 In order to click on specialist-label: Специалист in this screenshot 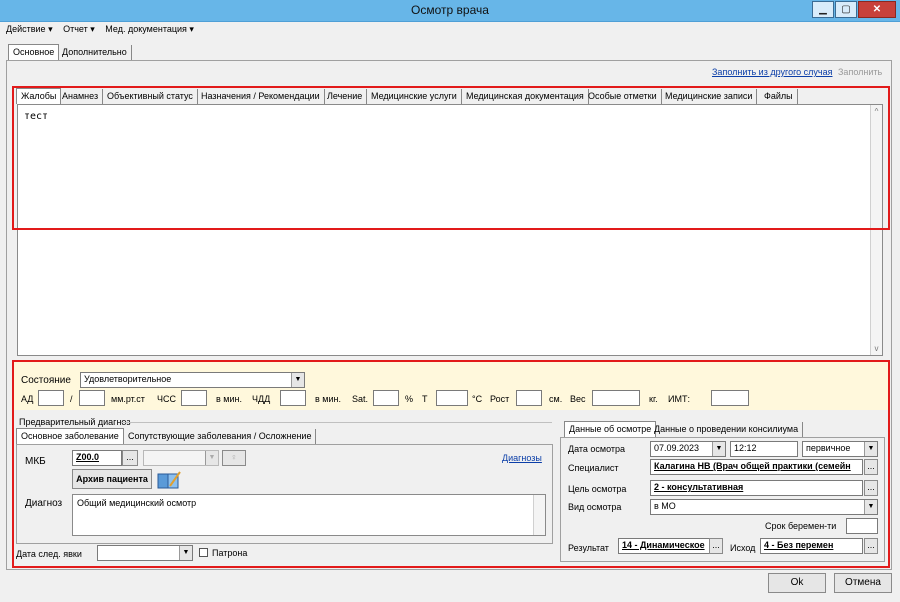, I will do `click(593, 468)`.